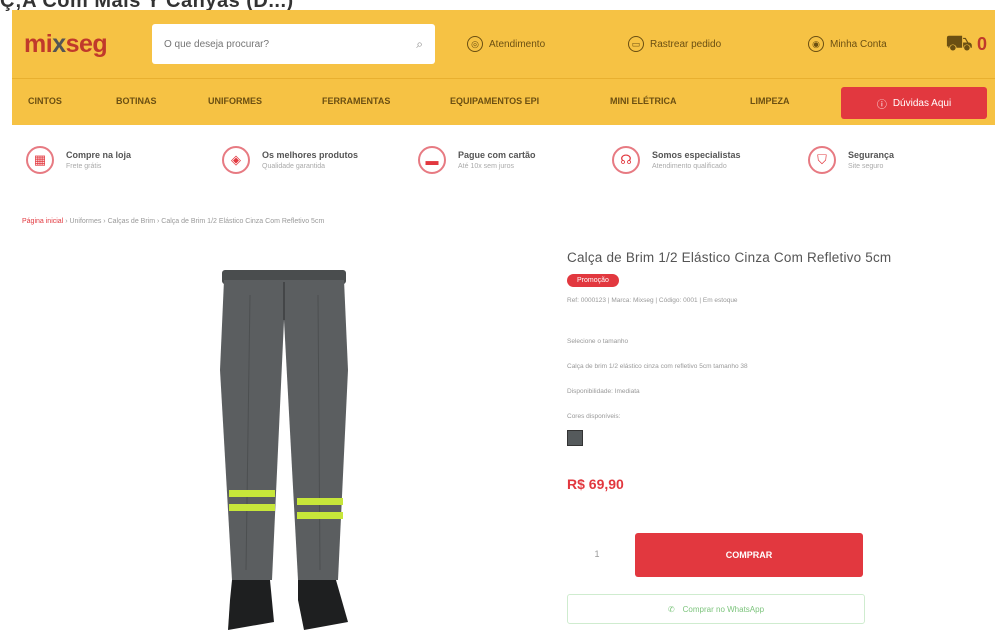 This screenshot has width=995, height=637. What do you see at coordinates (477, 157) in the screenshot?
I see `benefit-item: ▬ Pague com cartão Até 10x sem juros` at bounding box center [477, 157].